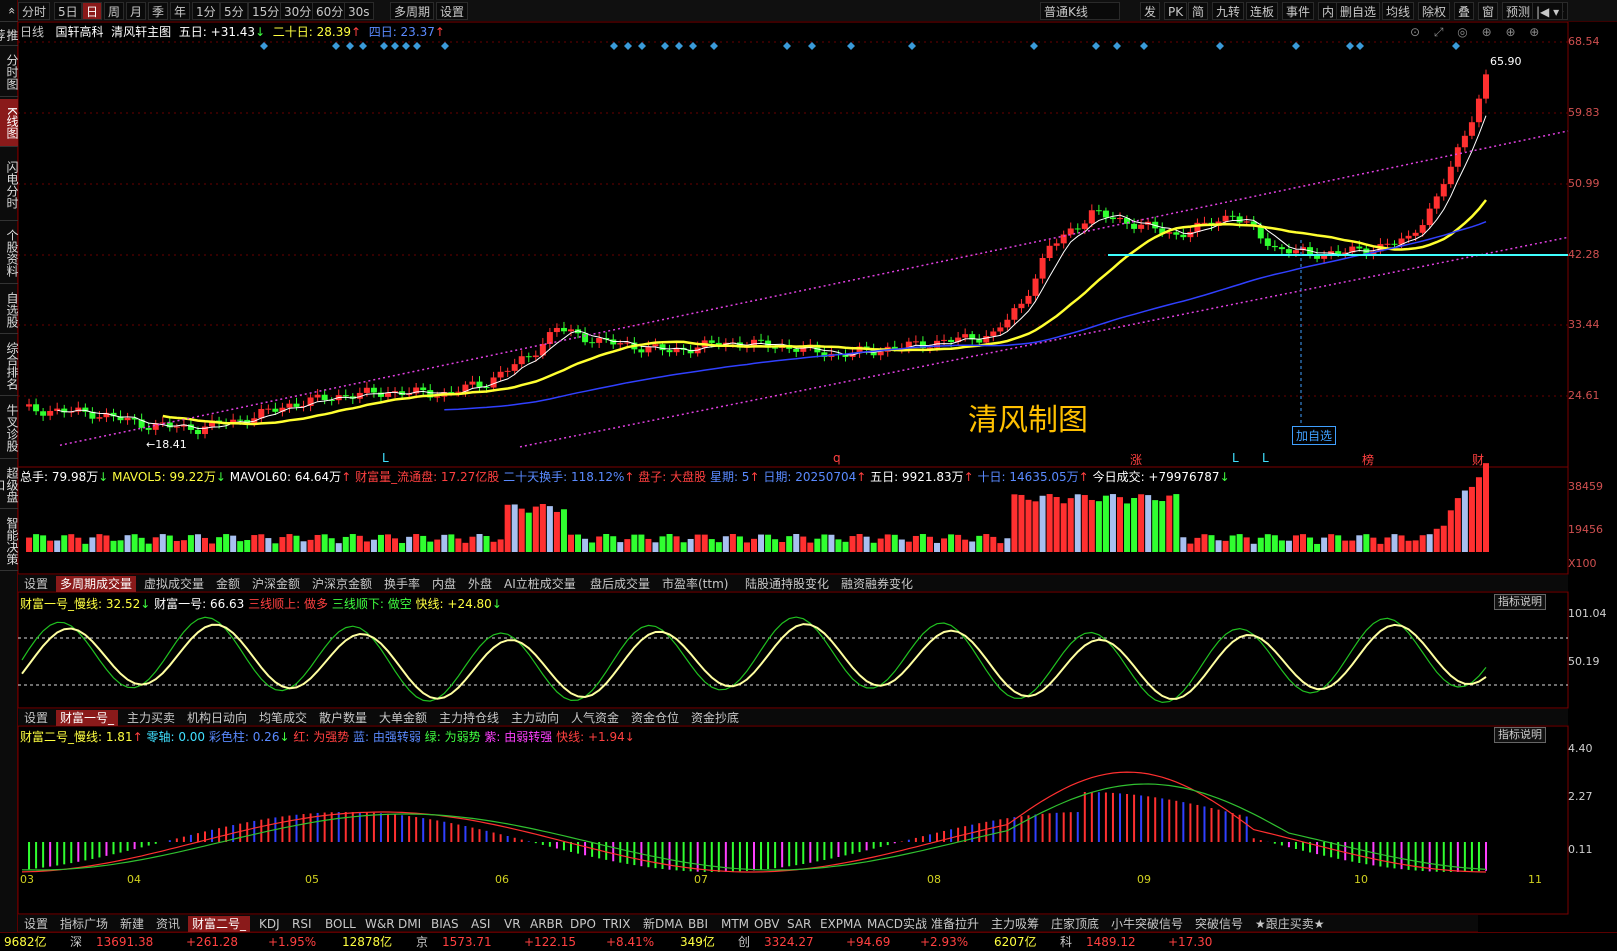  What do you see at coordinates (114, 11) in the screenshot?
I see `period-button-3: 周` at bounding box center [114, 11].